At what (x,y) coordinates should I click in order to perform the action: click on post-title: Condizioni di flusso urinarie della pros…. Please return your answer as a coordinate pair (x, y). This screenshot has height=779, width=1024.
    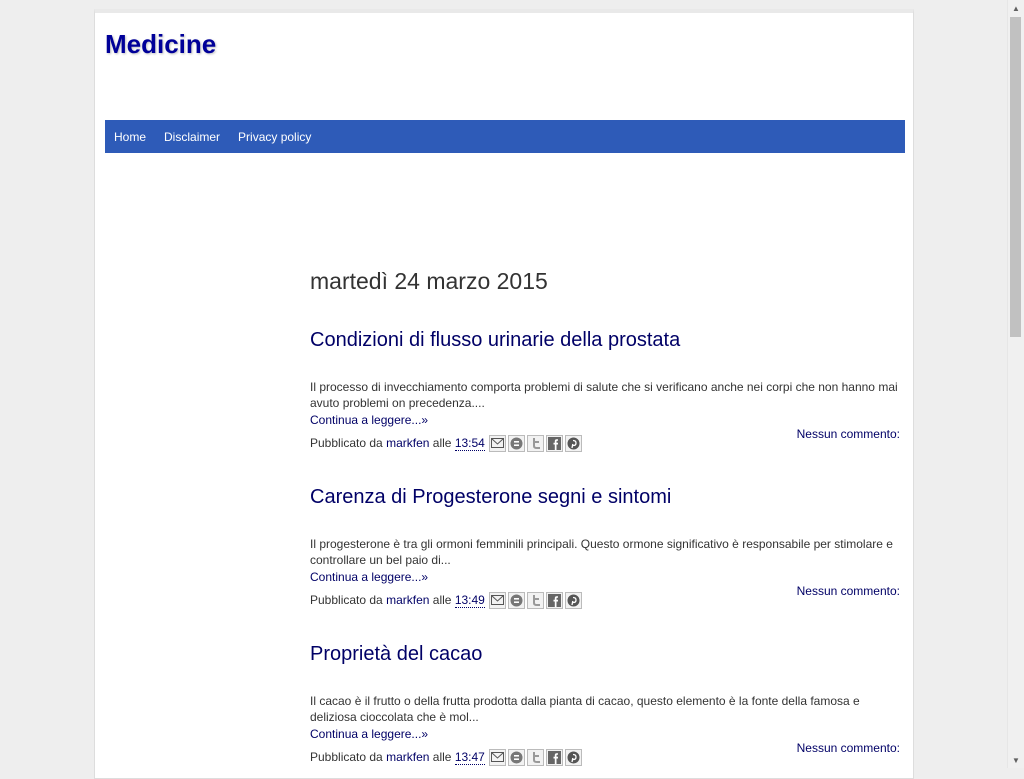
    Looking at the image, I should click on (495, 340).